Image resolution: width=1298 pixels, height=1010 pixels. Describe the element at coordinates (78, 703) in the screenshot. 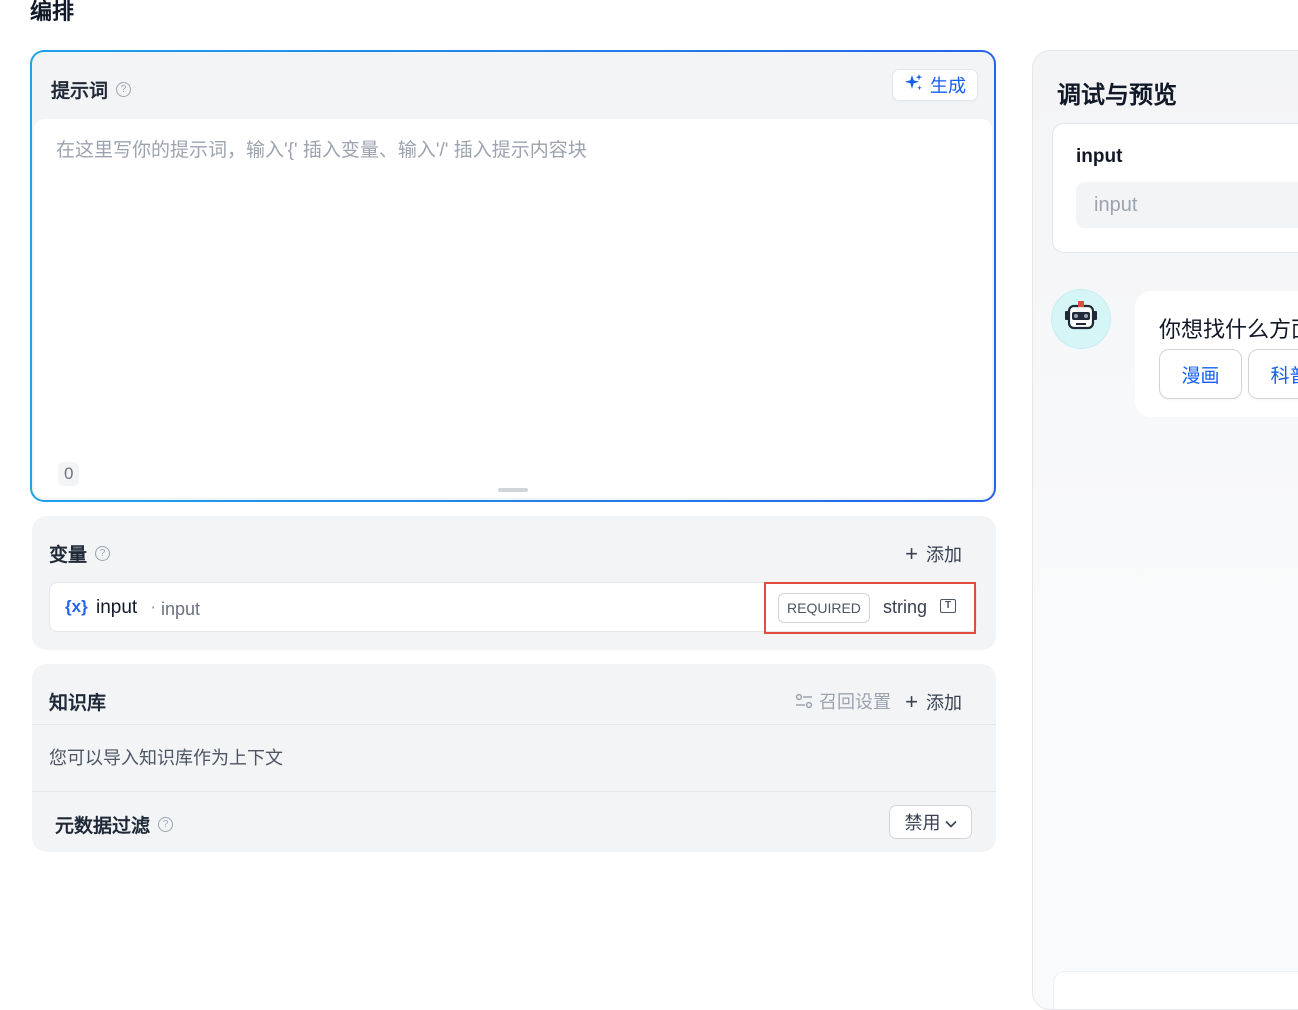

I see `knowledge-title: 知识库` at that location.